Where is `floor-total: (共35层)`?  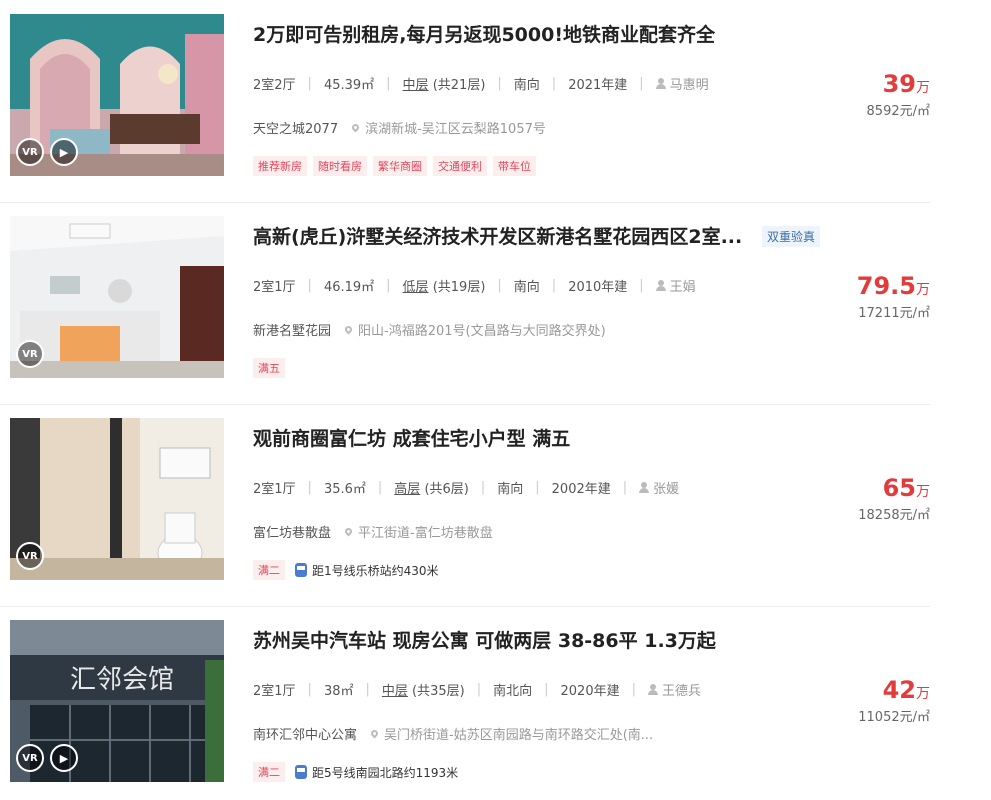 floor-total: (共35层) is located at coordinates (438, 691).